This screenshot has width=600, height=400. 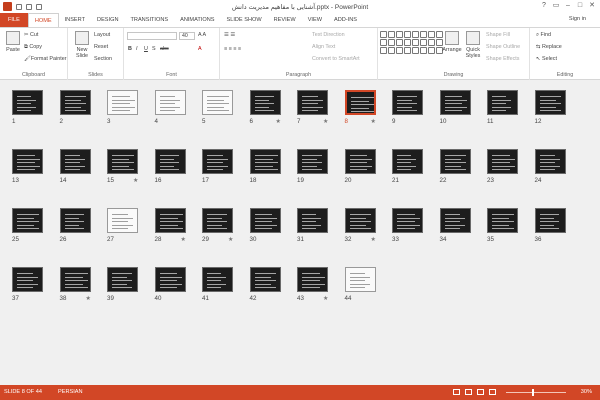 I want to click on sign-in-link: Sign in, so click(x=577, y=19).